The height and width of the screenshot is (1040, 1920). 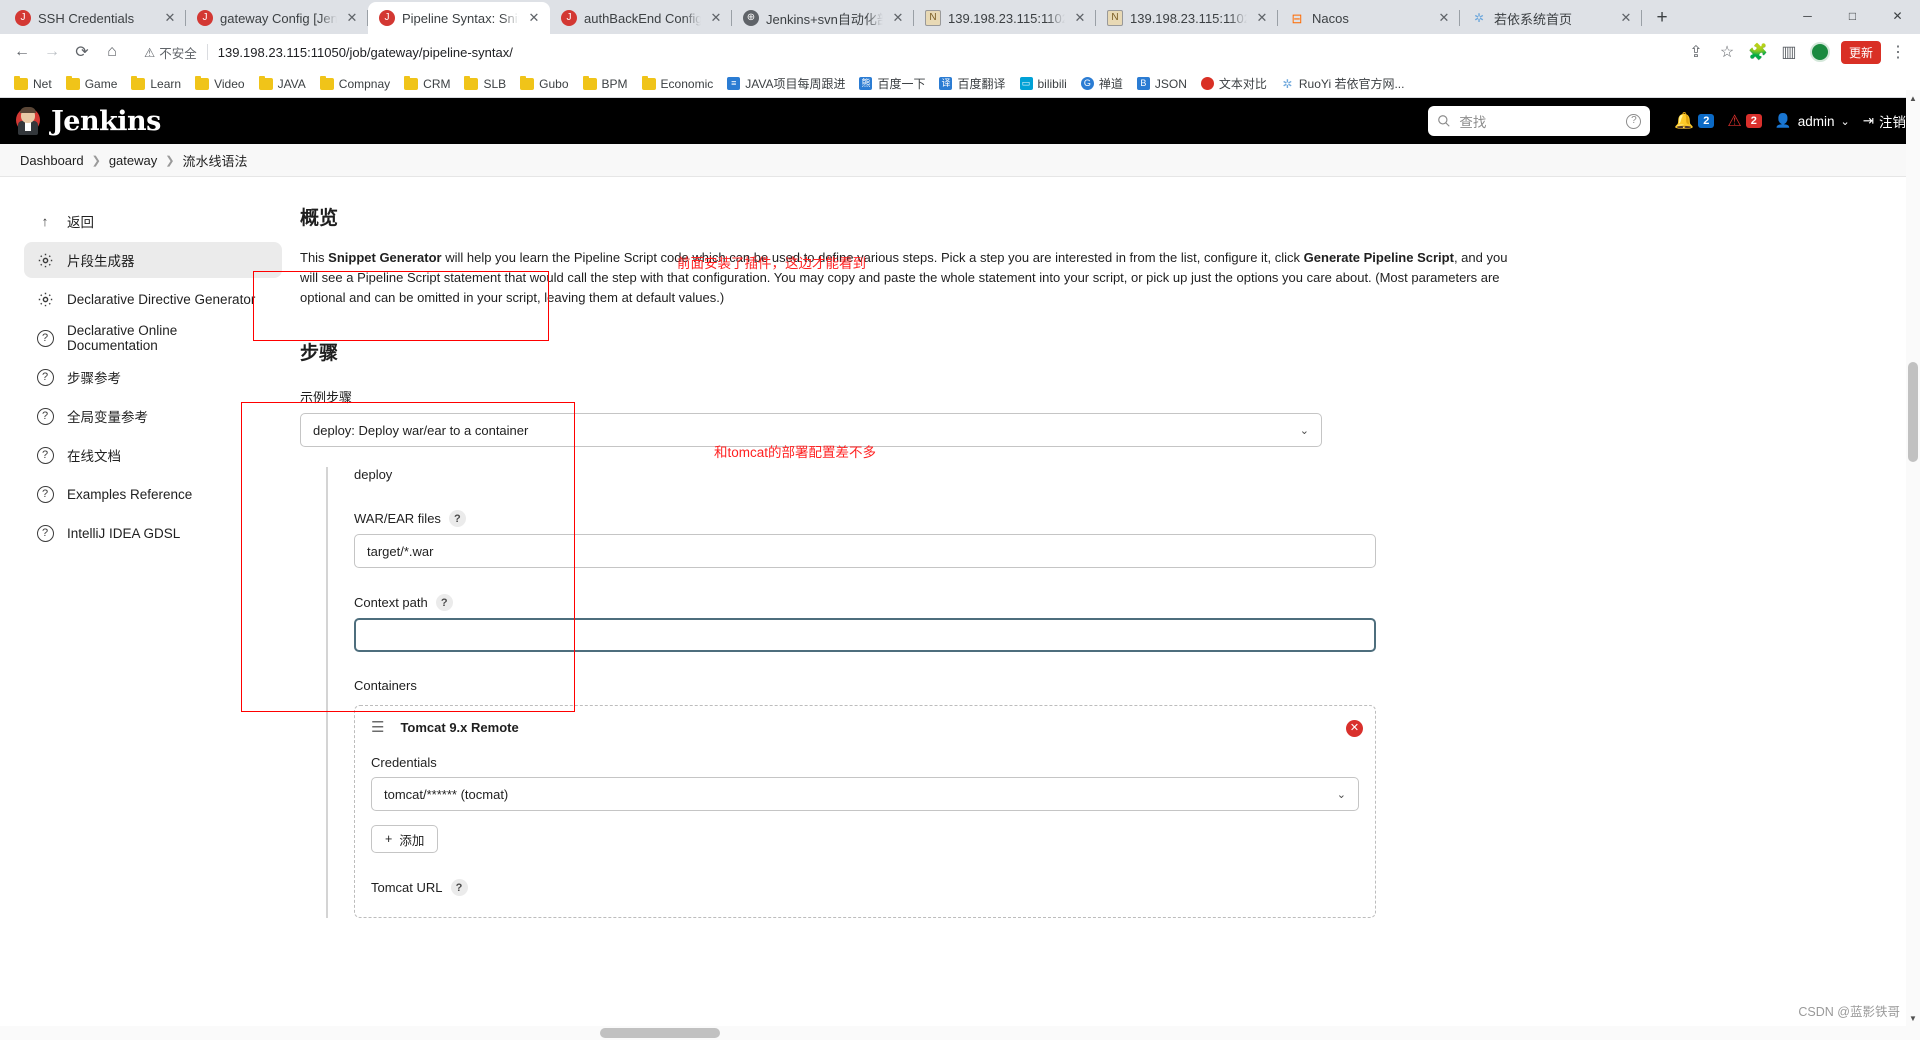 I want to click on search-help-icon: ?, so click(x=1634, y=121).